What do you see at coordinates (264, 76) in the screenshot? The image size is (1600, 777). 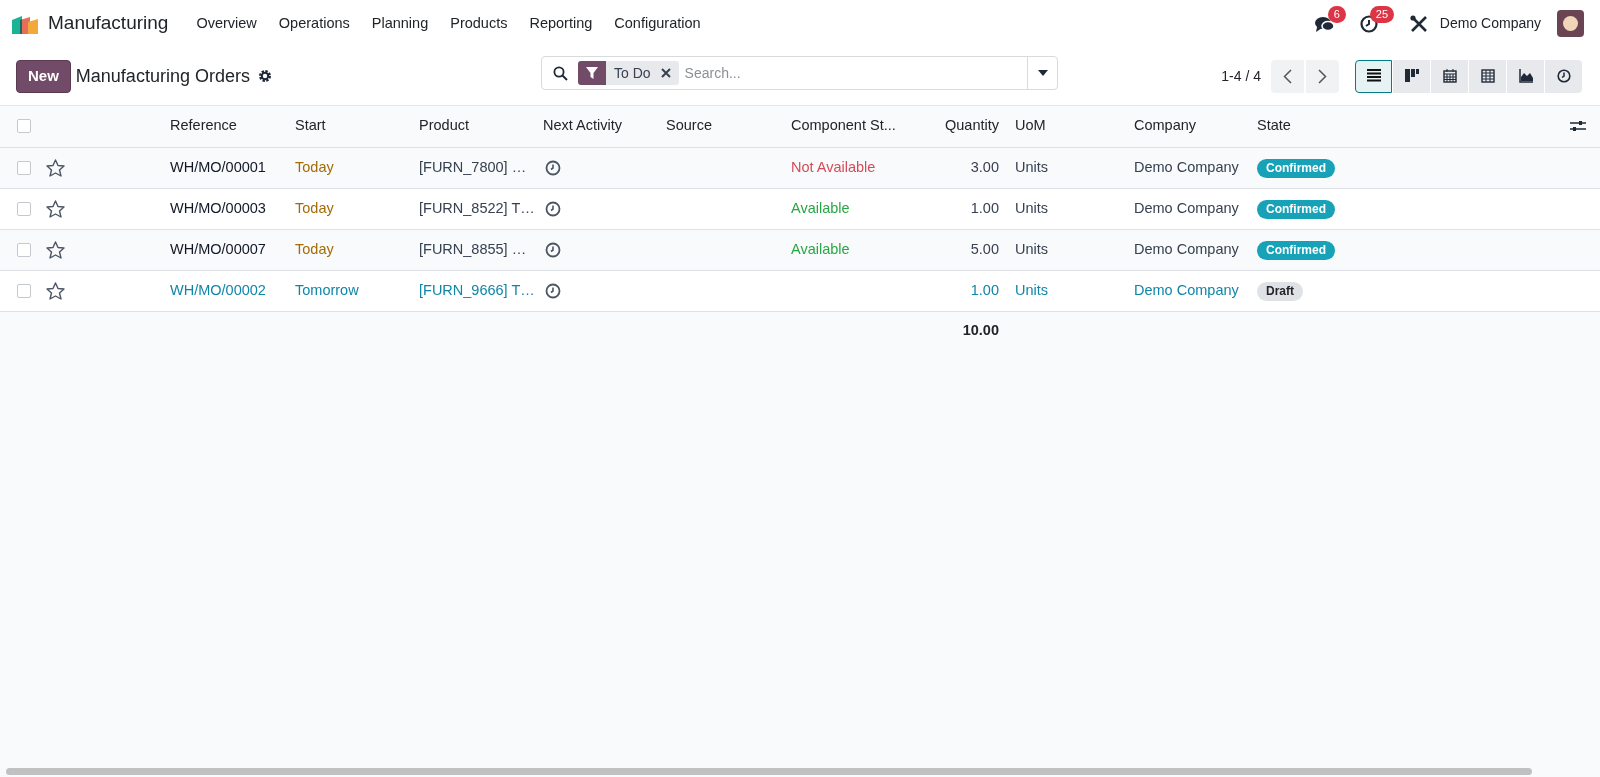 I see `gear-icon` at bounding box center [264, 76].